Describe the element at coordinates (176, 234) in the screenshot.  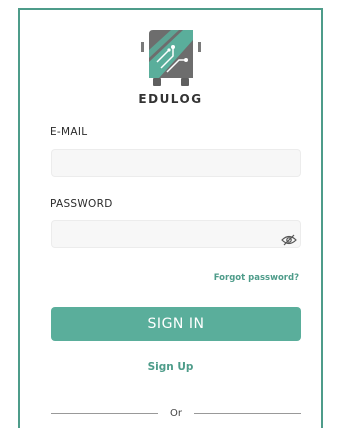
I see `password-field` at that location.